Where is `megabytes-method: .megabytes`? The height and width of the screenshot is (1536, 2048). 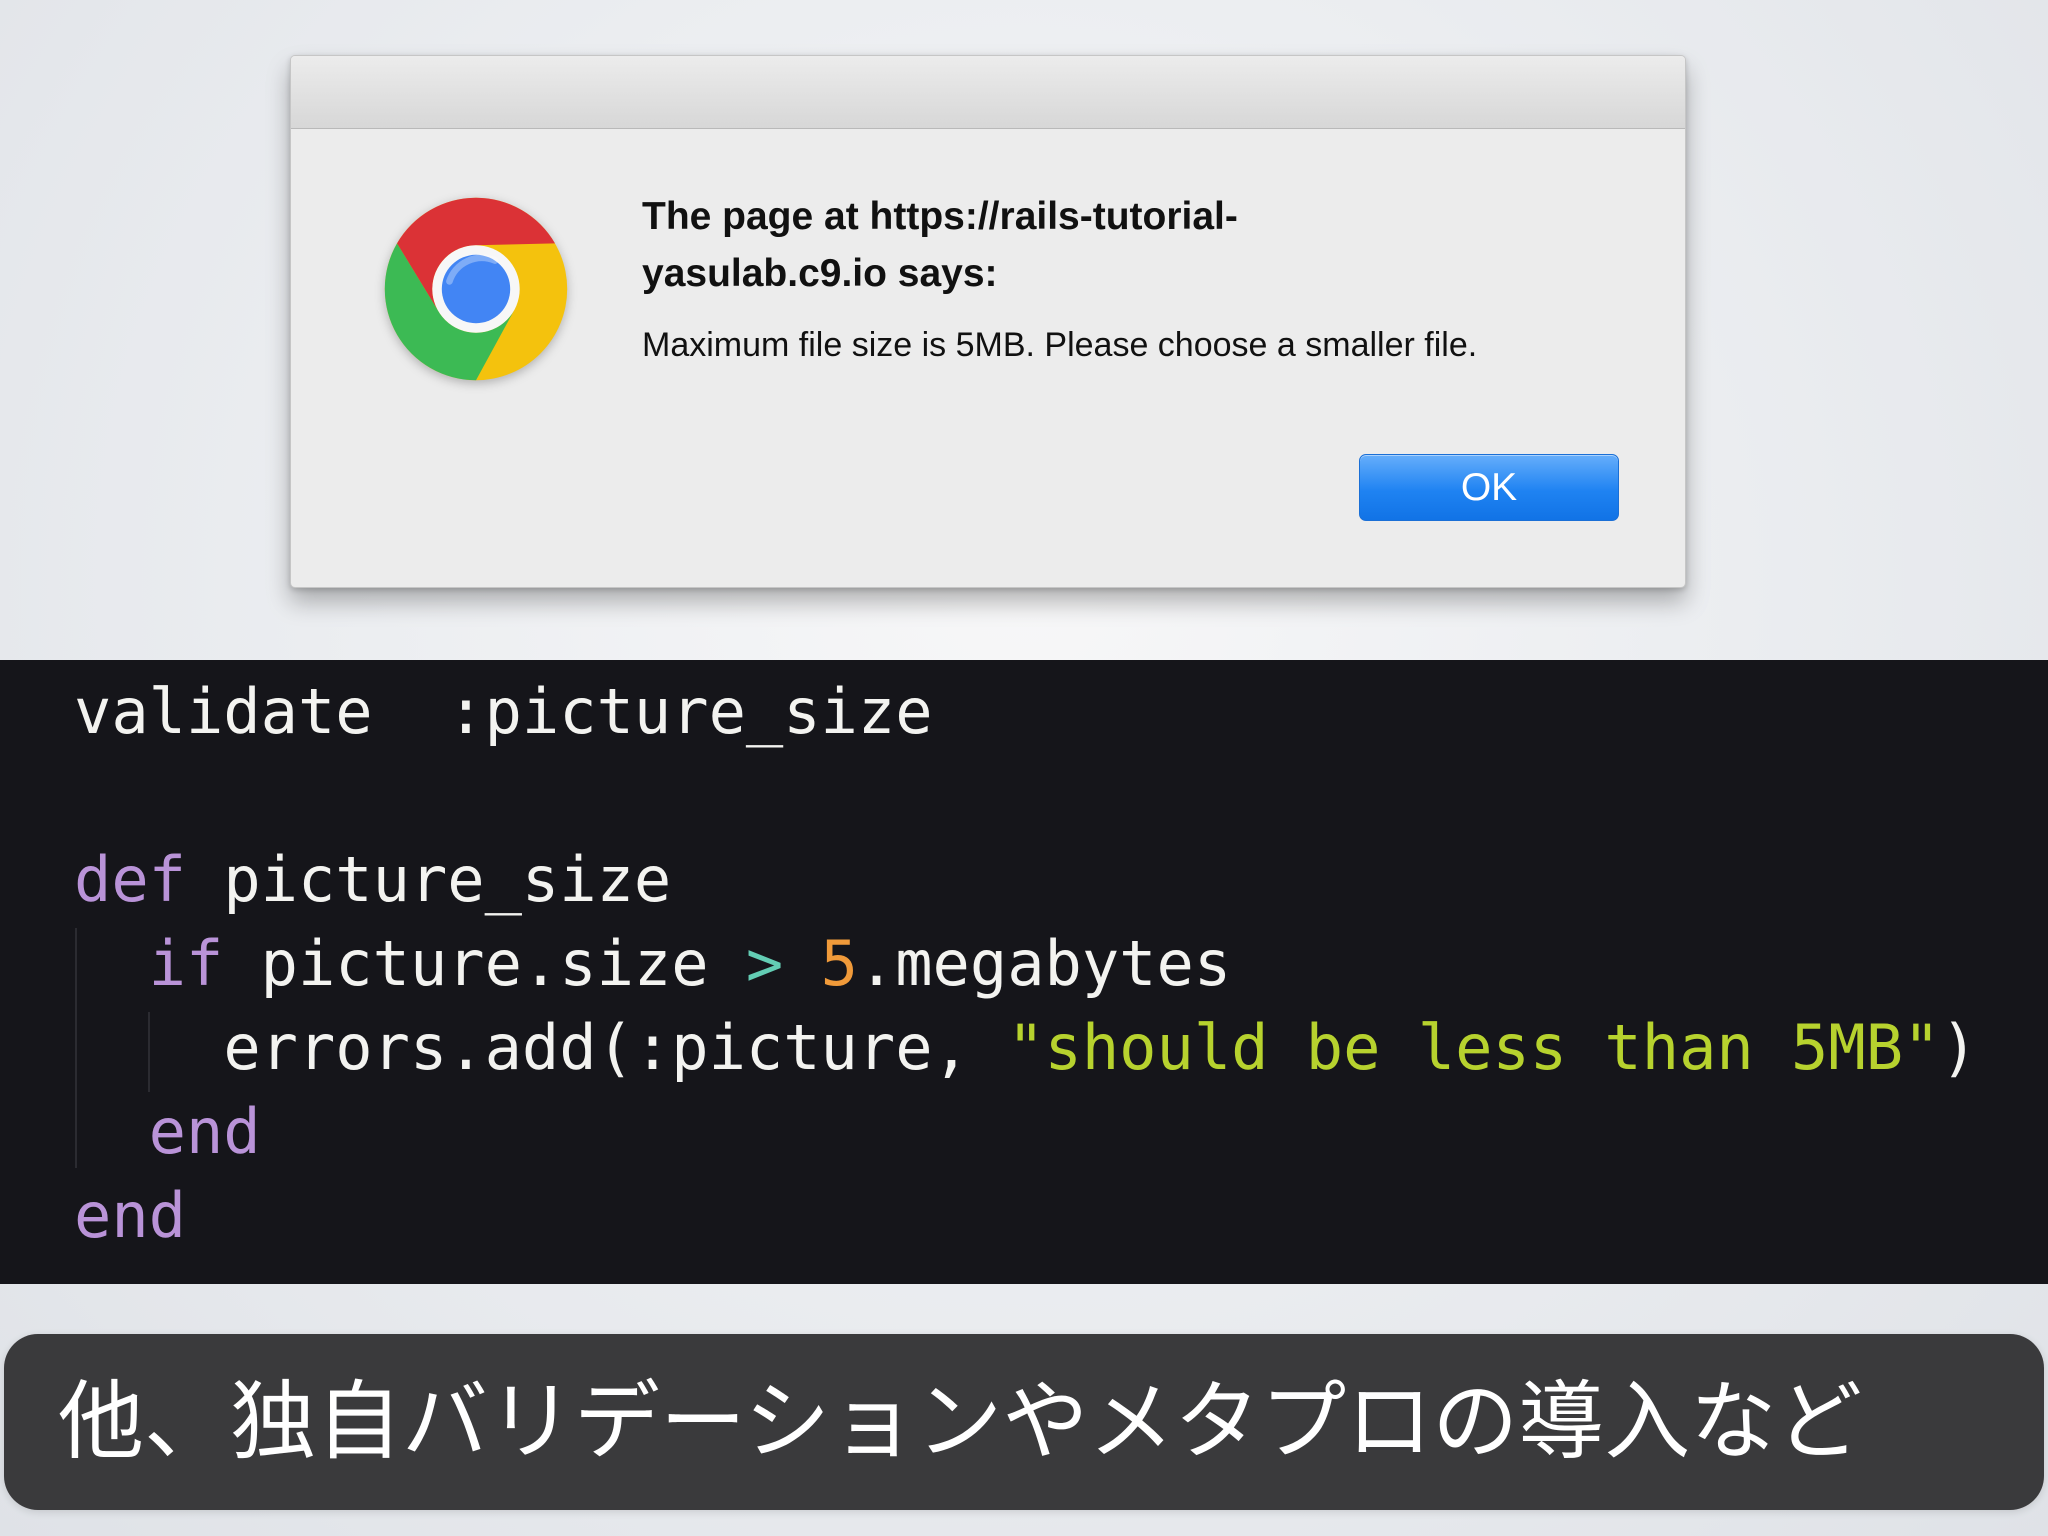
megabytes-method: .megabytes is located at coordinates (1044, 963).